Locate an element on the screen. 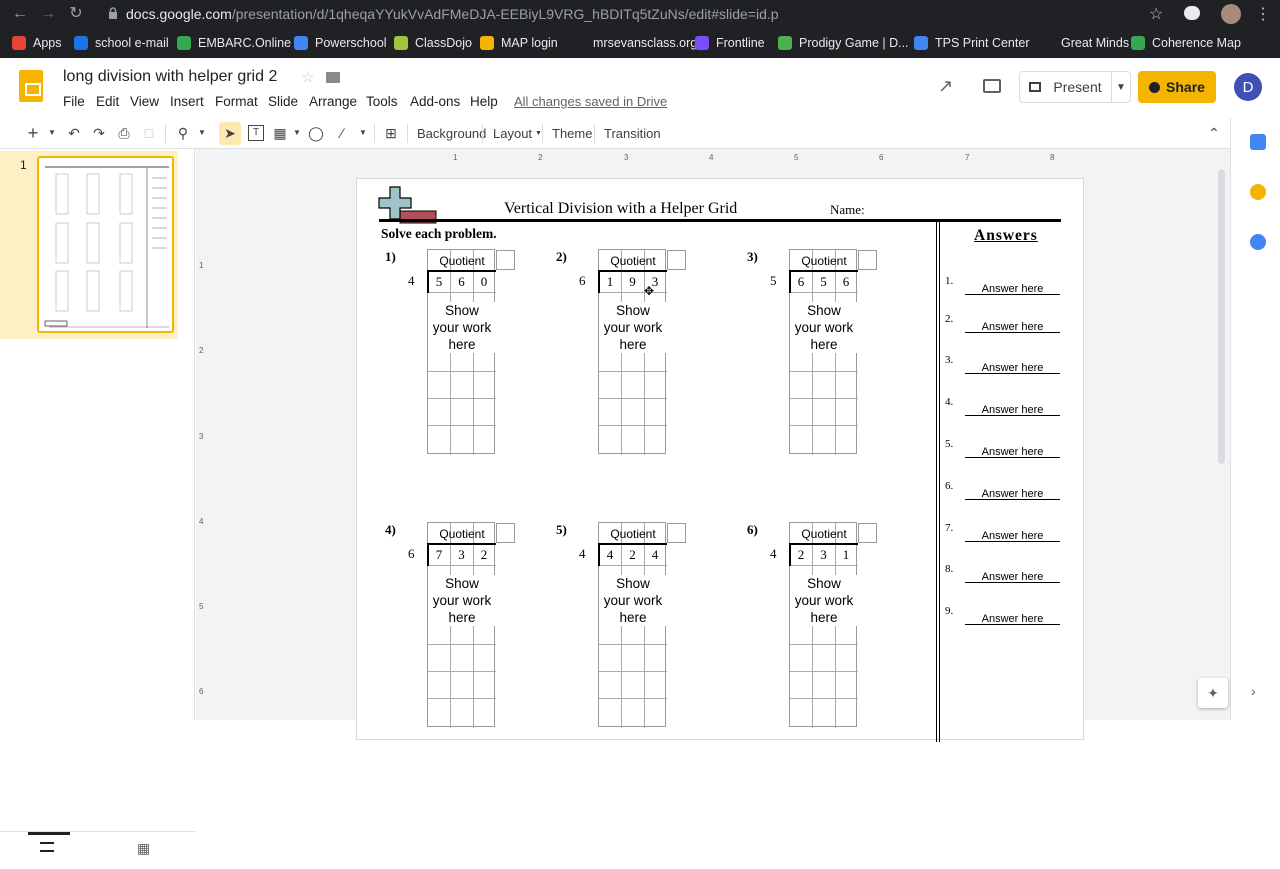 This screenshot has height=869, width=1280. layout-button: Layout ▼ is located at coordinates (517, 133).